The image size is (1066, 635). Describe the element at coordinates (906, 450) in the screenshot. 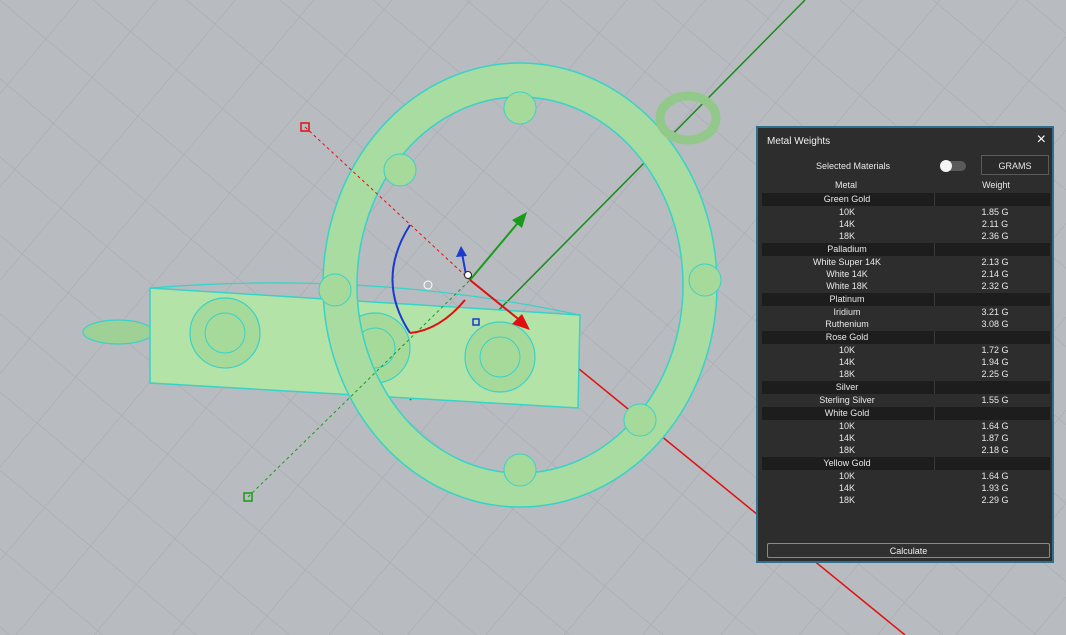

I see `table-row: 18K 2.18 G` at that location.